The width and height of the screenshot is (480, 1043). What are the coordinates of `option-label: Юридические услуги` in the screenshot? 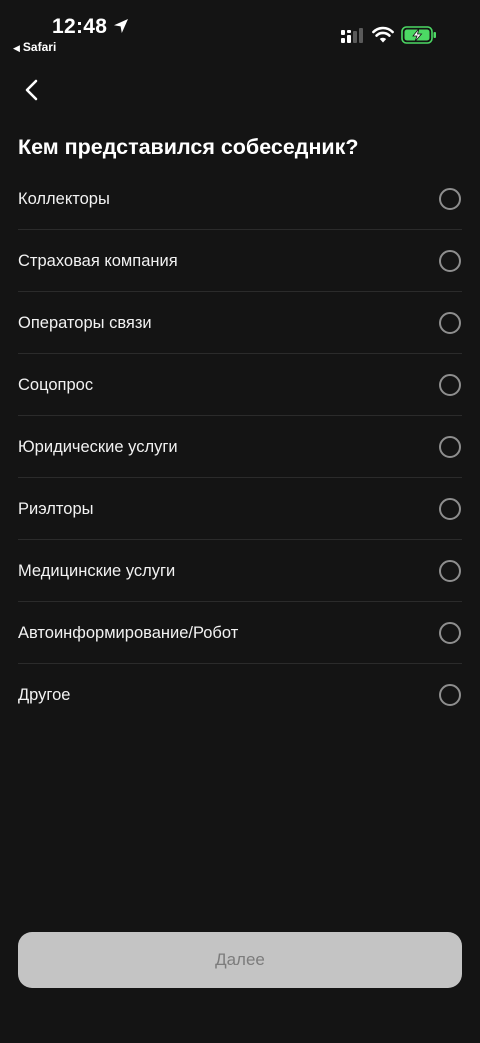 It's located at (98, 447).